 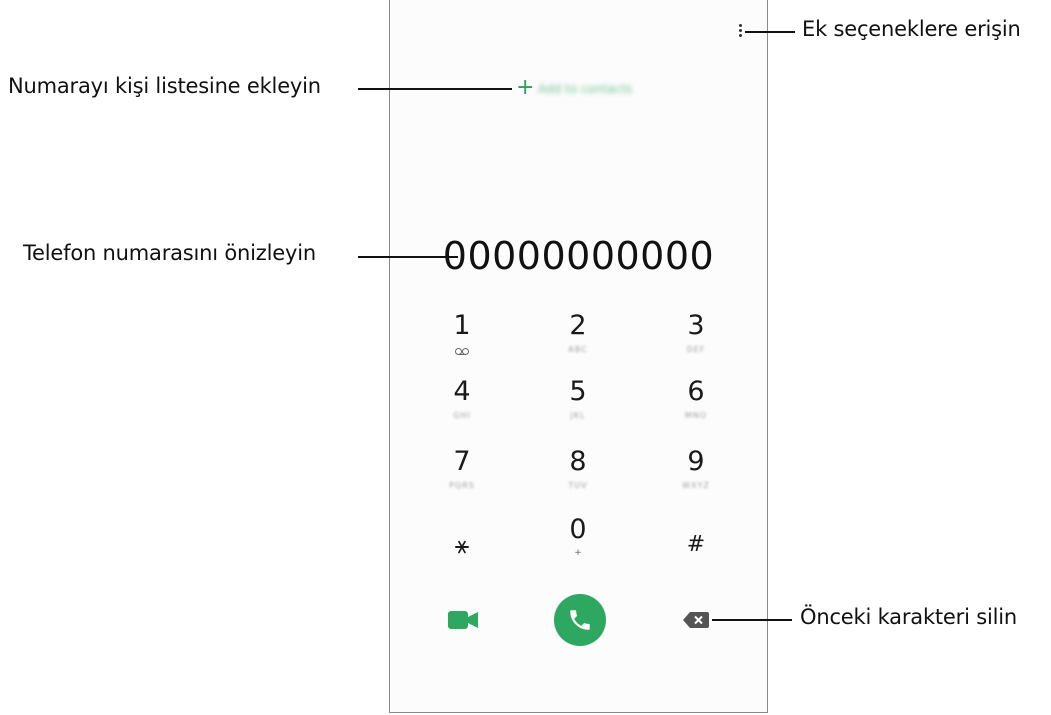 I want to click on key-6: 6 MNO, so click(x=696, y=399).